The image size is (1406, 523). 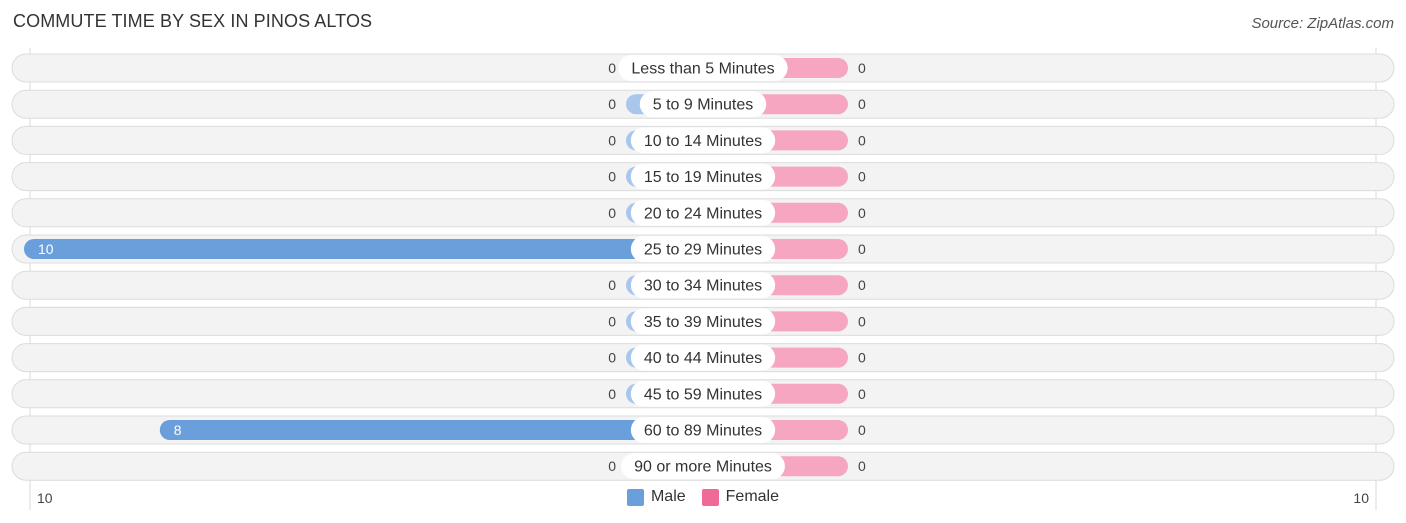 I want to click on category-label: 20 to 24 Minutes, so click(x=703, y=213).